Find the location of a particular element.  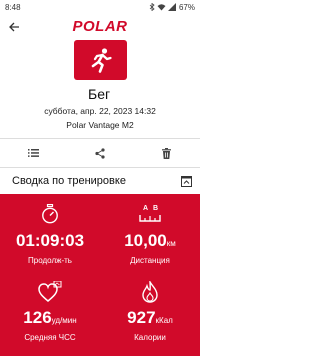

svg-text: B is located at coordinates (155, 208).